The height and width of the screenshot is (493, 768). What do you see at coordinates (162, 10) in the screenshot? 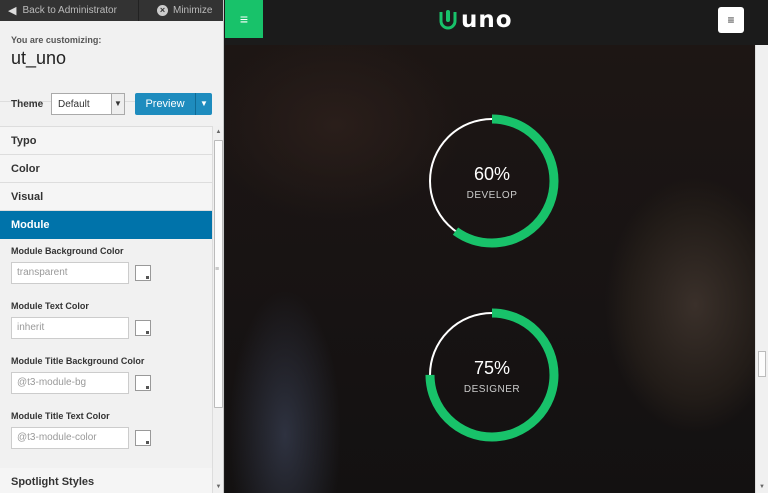
I see `close-circle-icon: ×` at bounding box center [162, 10].